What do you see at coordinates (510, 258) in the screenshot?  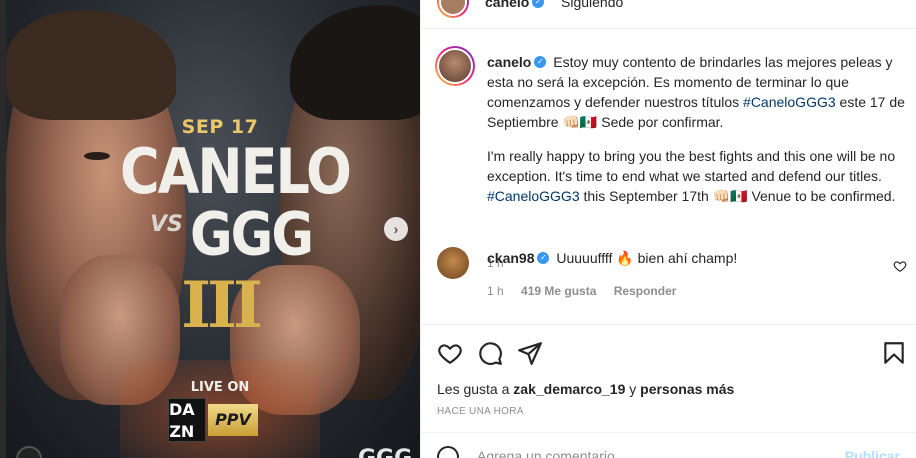 I see `comment-username: ckan98` at bounding box center [510, 258].